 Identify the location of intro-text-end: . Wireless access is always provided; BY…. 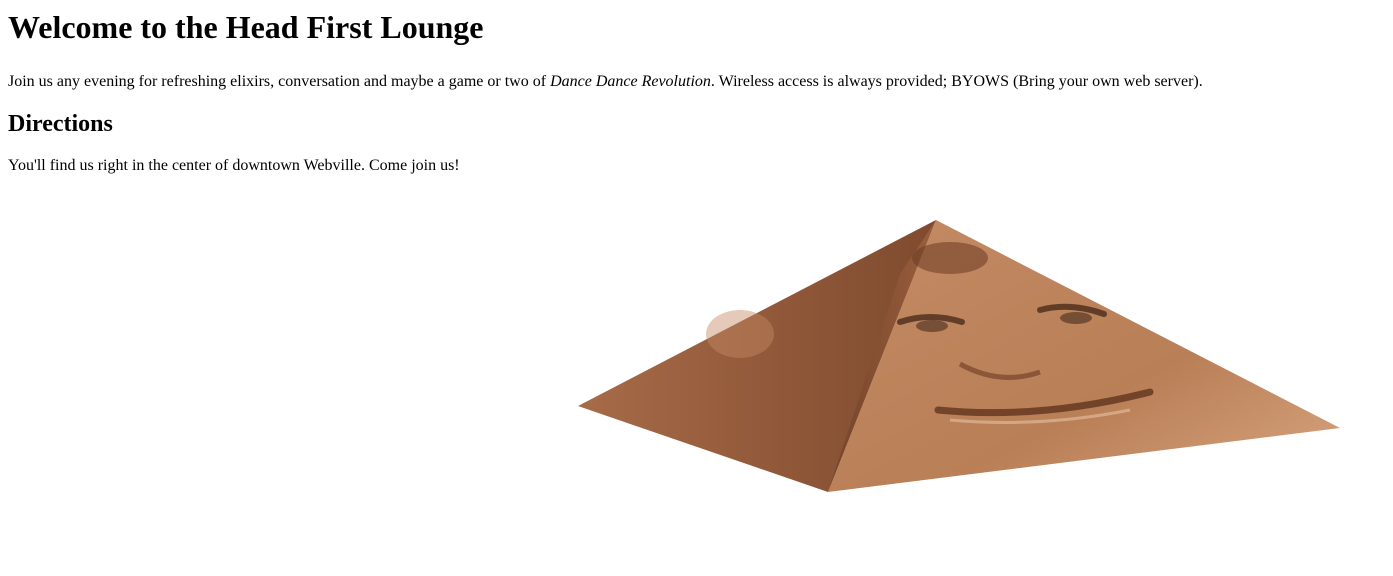
(956, 81).